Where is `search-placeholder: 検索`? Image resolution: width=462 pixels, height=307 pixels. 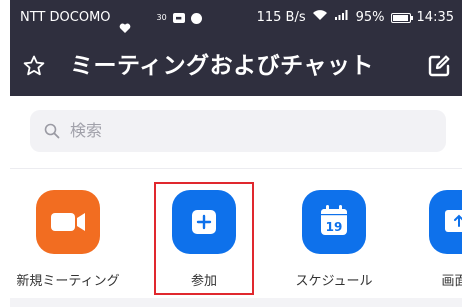 search-placeholder: 検索 is located at coordinates (86, 130).